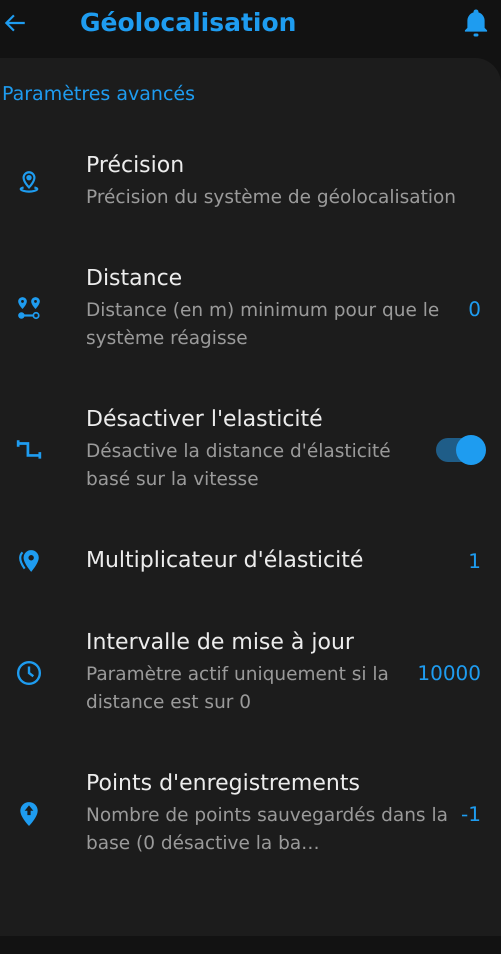 This screenshot has width=501, height=954. What do you see at coordinates (474, 308) in the screenshot?
I see `setting-value: 0` at bounding box center [474, 308].